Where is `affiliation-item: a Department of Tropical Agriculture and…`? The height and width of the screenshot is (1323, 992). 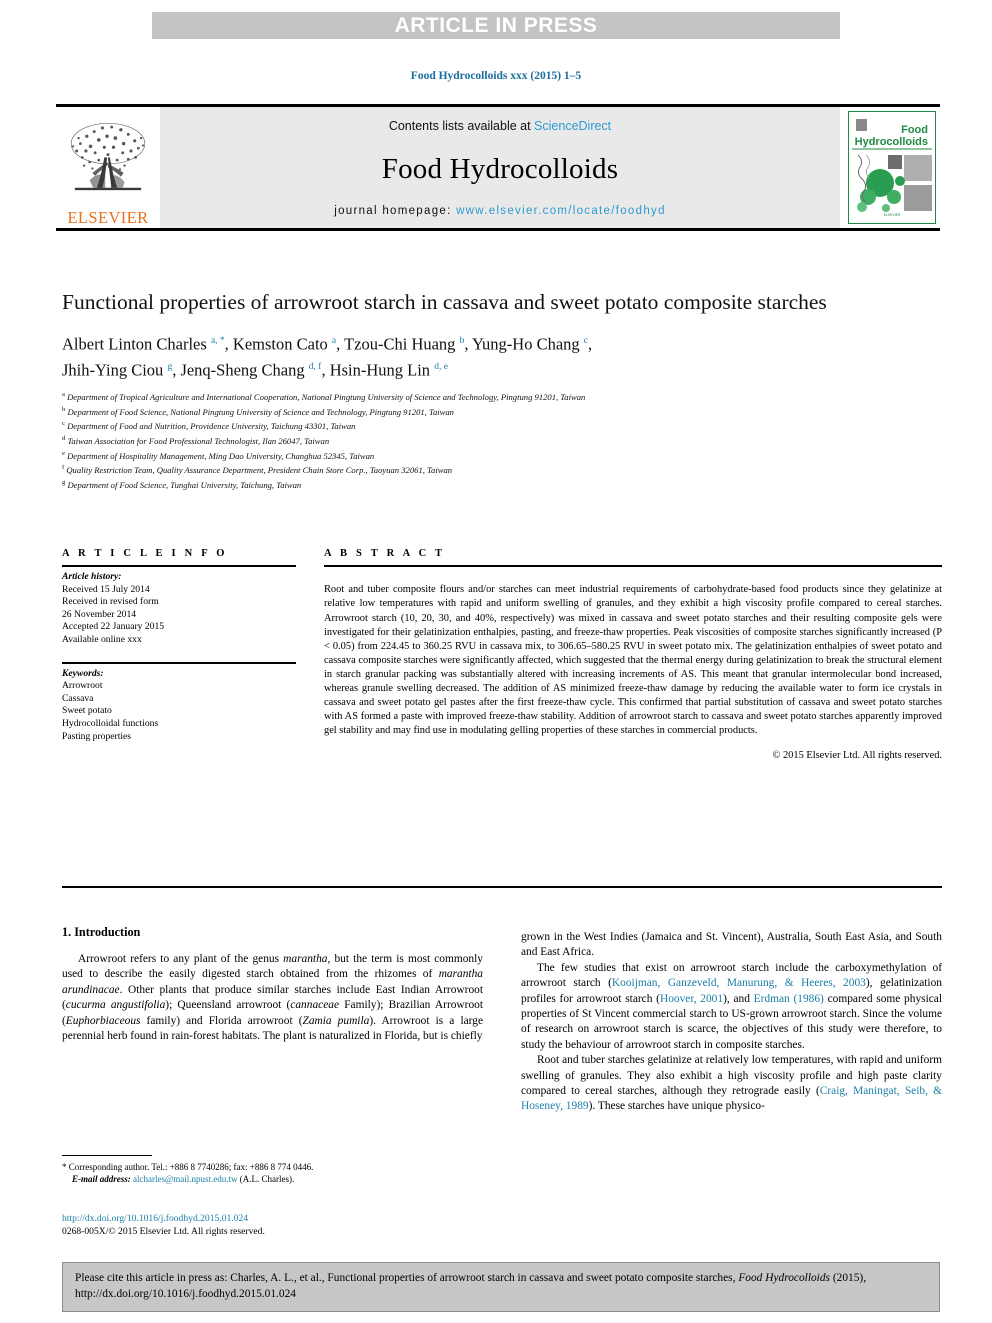
affiliation-item: a Department of Tropical Agriculture and… is located at coordinates (324, 396).